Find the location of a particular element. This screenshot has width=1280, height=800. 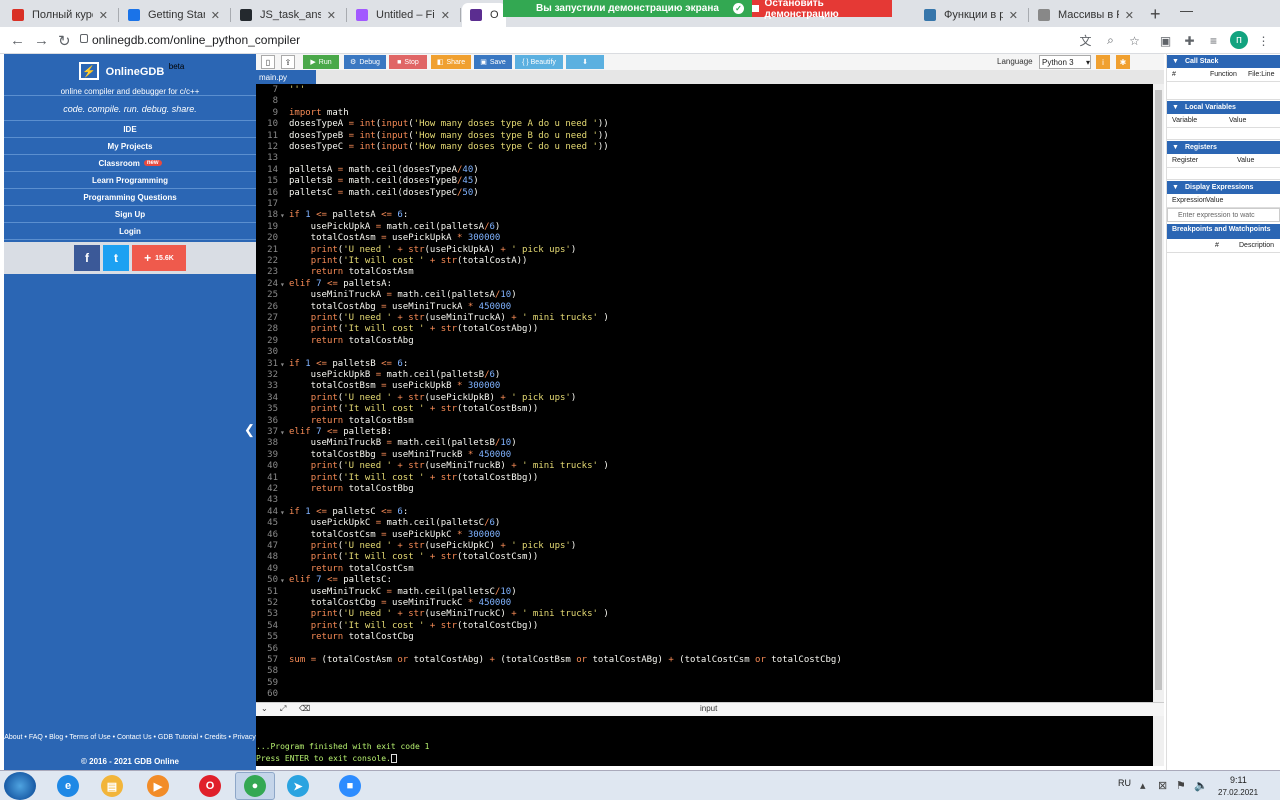

code-line: 8 is located at coordinates (704, 101).